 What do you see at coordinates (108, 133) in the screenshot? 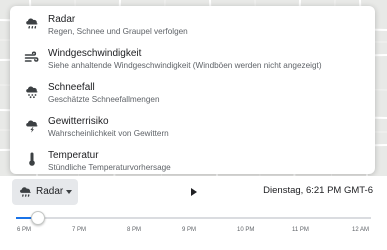
I see `menu-item-description: Wahrscheinlichkeit von Gewittern` at bounding box center [108, 133].